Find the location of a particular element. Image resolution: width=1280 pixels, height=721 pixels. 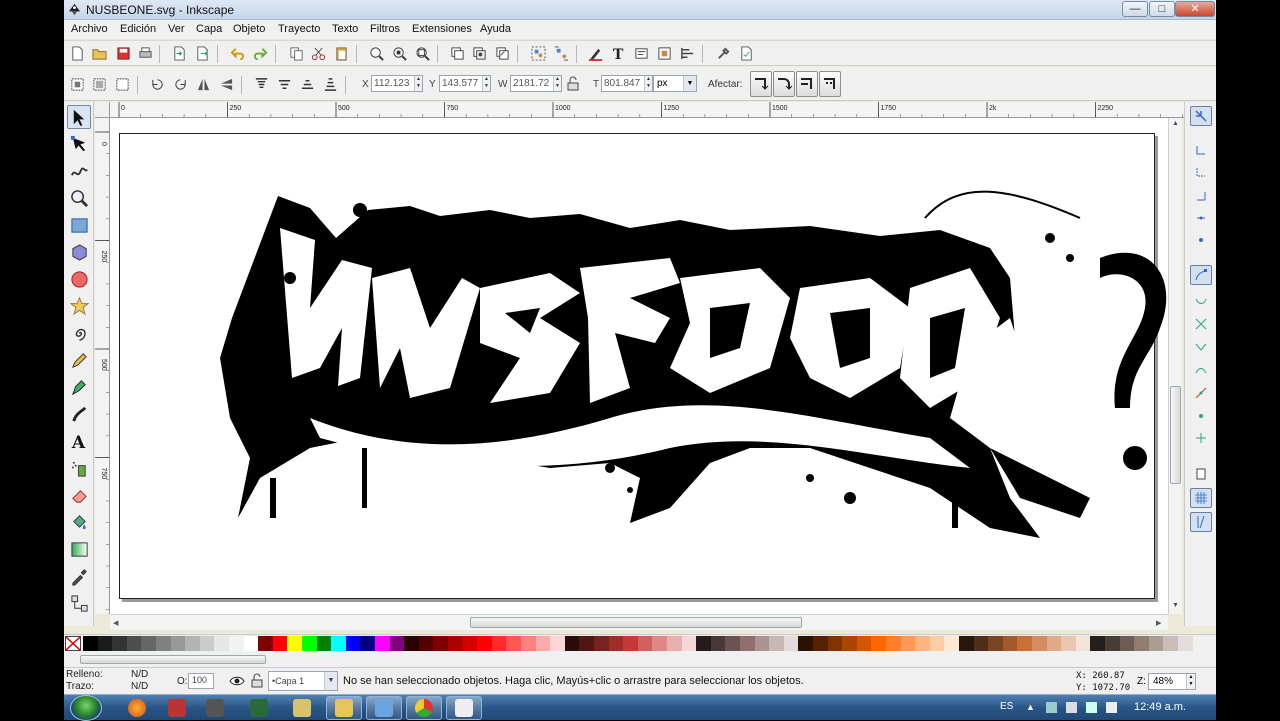

snap-smooth-nodes-icon is located at coordinates (1201, 370).